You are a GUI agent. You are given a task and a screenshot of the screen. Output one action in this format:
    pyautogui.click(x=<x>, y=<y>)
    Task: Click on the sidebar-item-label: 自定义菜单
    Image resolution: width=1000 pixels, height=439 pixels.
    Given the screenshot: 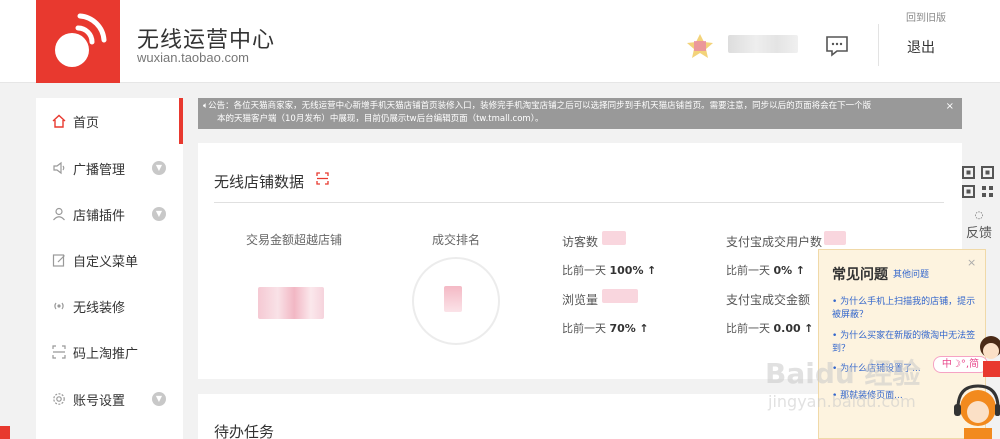 What is the action you would take?
    pyautogui.click(x=106, y=262)
    